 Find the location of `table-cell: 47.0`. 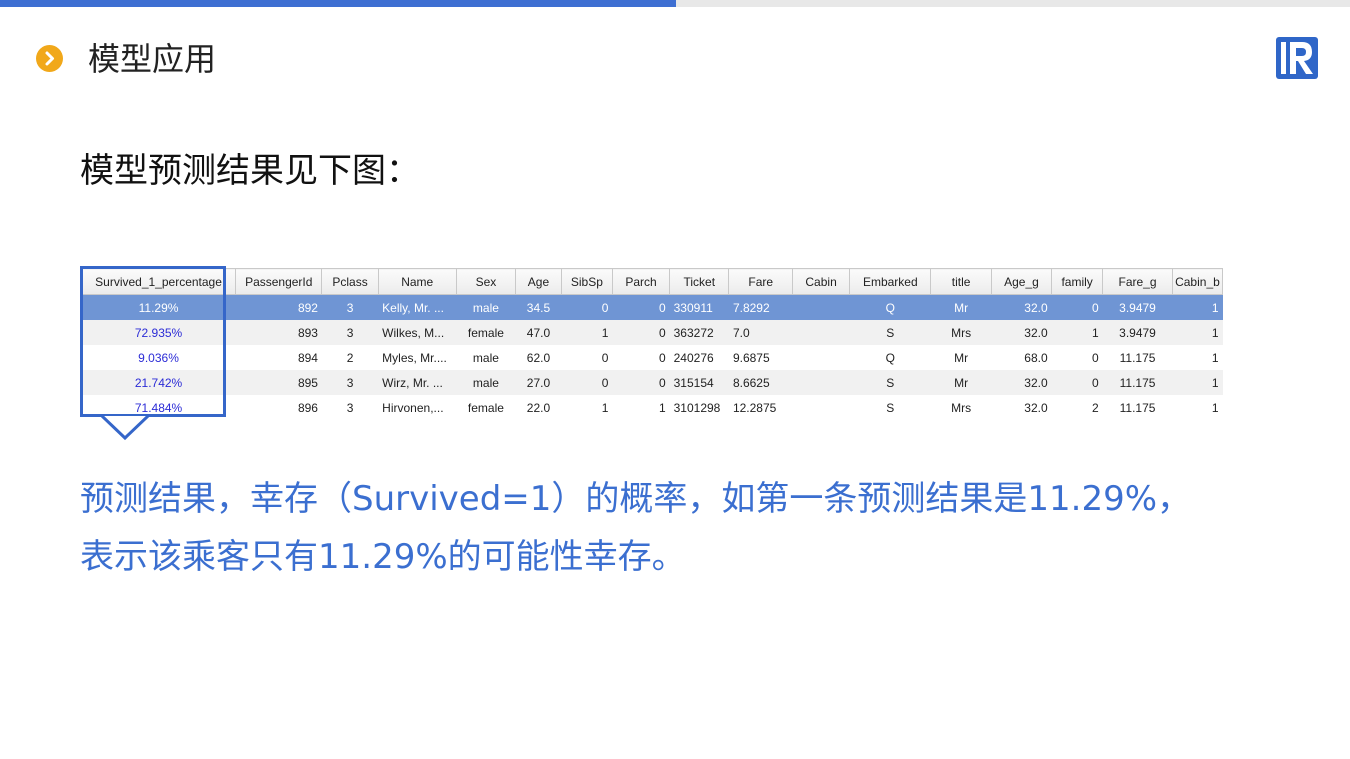

table-cell: 47.0 is located at coordinates (538, 332).